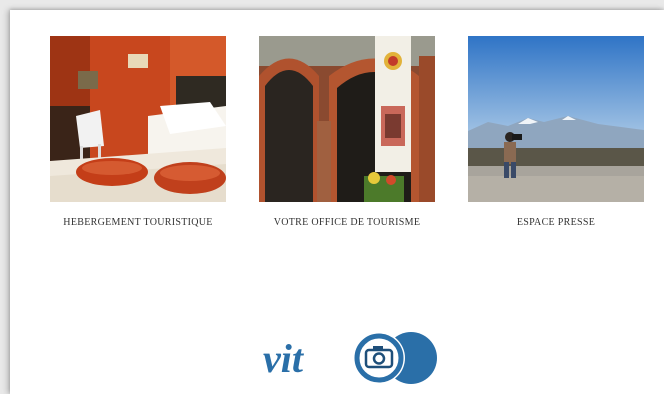 This screenshot has width=664, height=394. I want to click on card-label: HEBERGEMENT TOURISTIQUE, so click(138, 222).